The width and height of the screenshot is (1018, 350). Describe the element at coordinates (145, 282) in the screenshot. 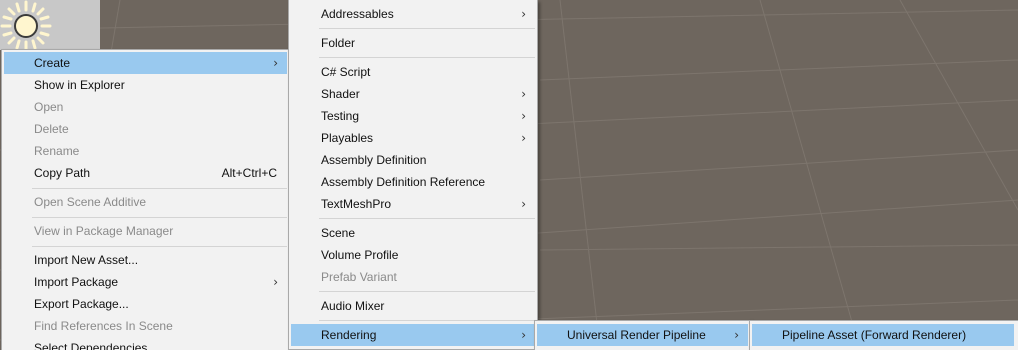

I see `menu-item-import-package: Import Package ›` at that location.